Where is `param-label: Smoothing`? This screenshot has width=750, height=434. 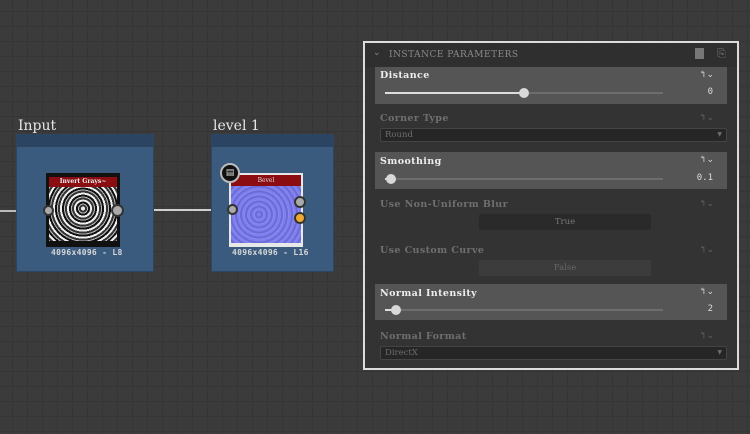
param-label: Smoothing is located at coordinates (411, 161).